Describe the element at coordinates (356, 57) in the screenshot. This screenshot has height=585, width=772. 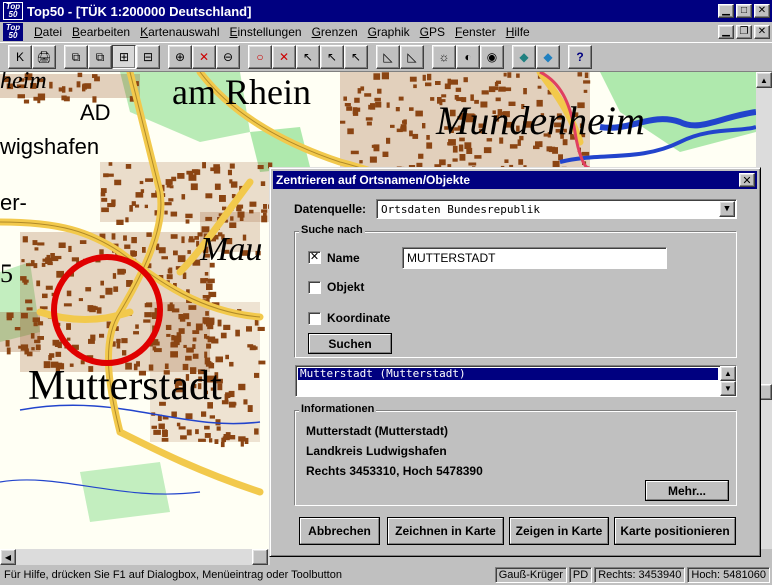
I see `tool-pointer-abc-button: ↖` at that location.